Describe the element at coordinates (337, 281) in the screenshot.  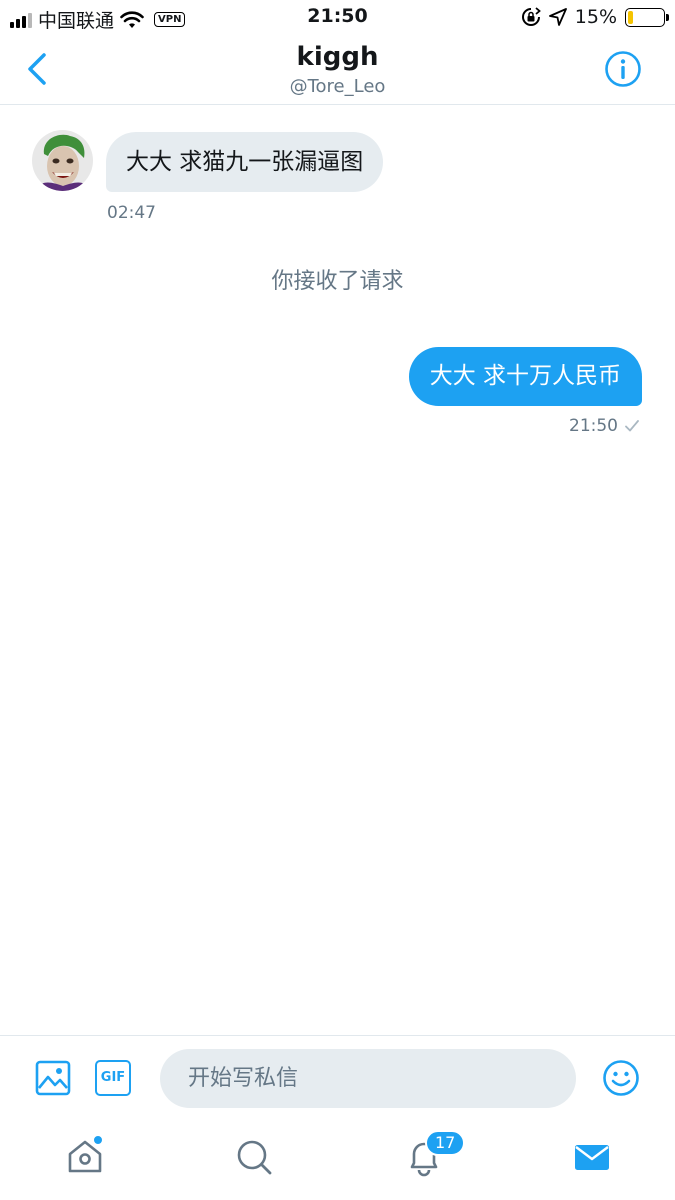
I see `request-accepted-note: 你接收了请求` at that location.